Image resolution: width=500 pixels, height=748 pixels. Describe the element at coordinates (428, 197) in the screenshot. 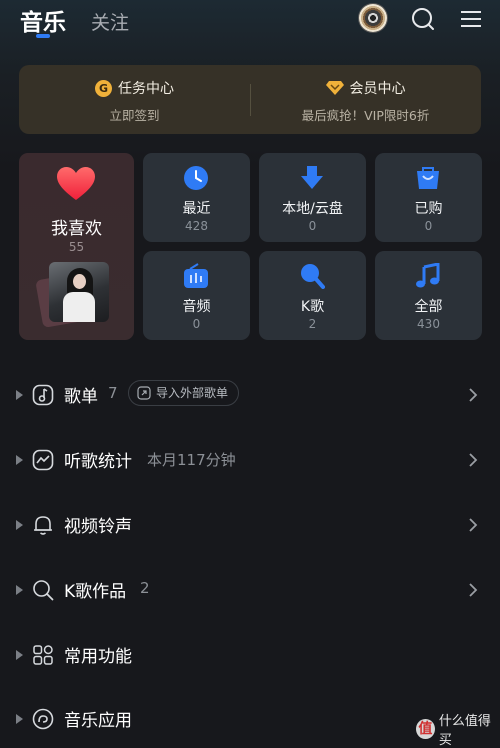

I see `tile-purchased: 已购 0` at that location.